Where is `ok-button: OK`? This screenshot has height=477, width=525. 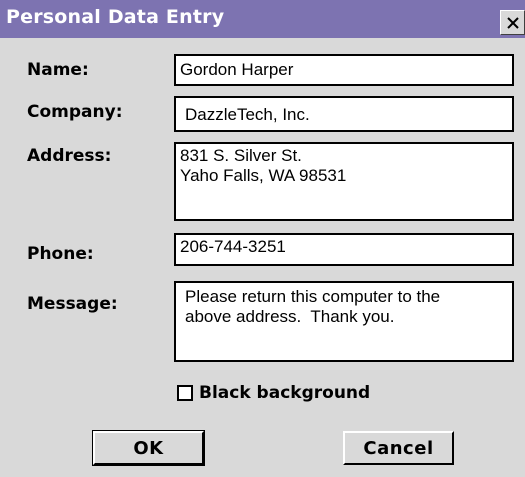
ok-button: OK is located at coordinates (148, 448).